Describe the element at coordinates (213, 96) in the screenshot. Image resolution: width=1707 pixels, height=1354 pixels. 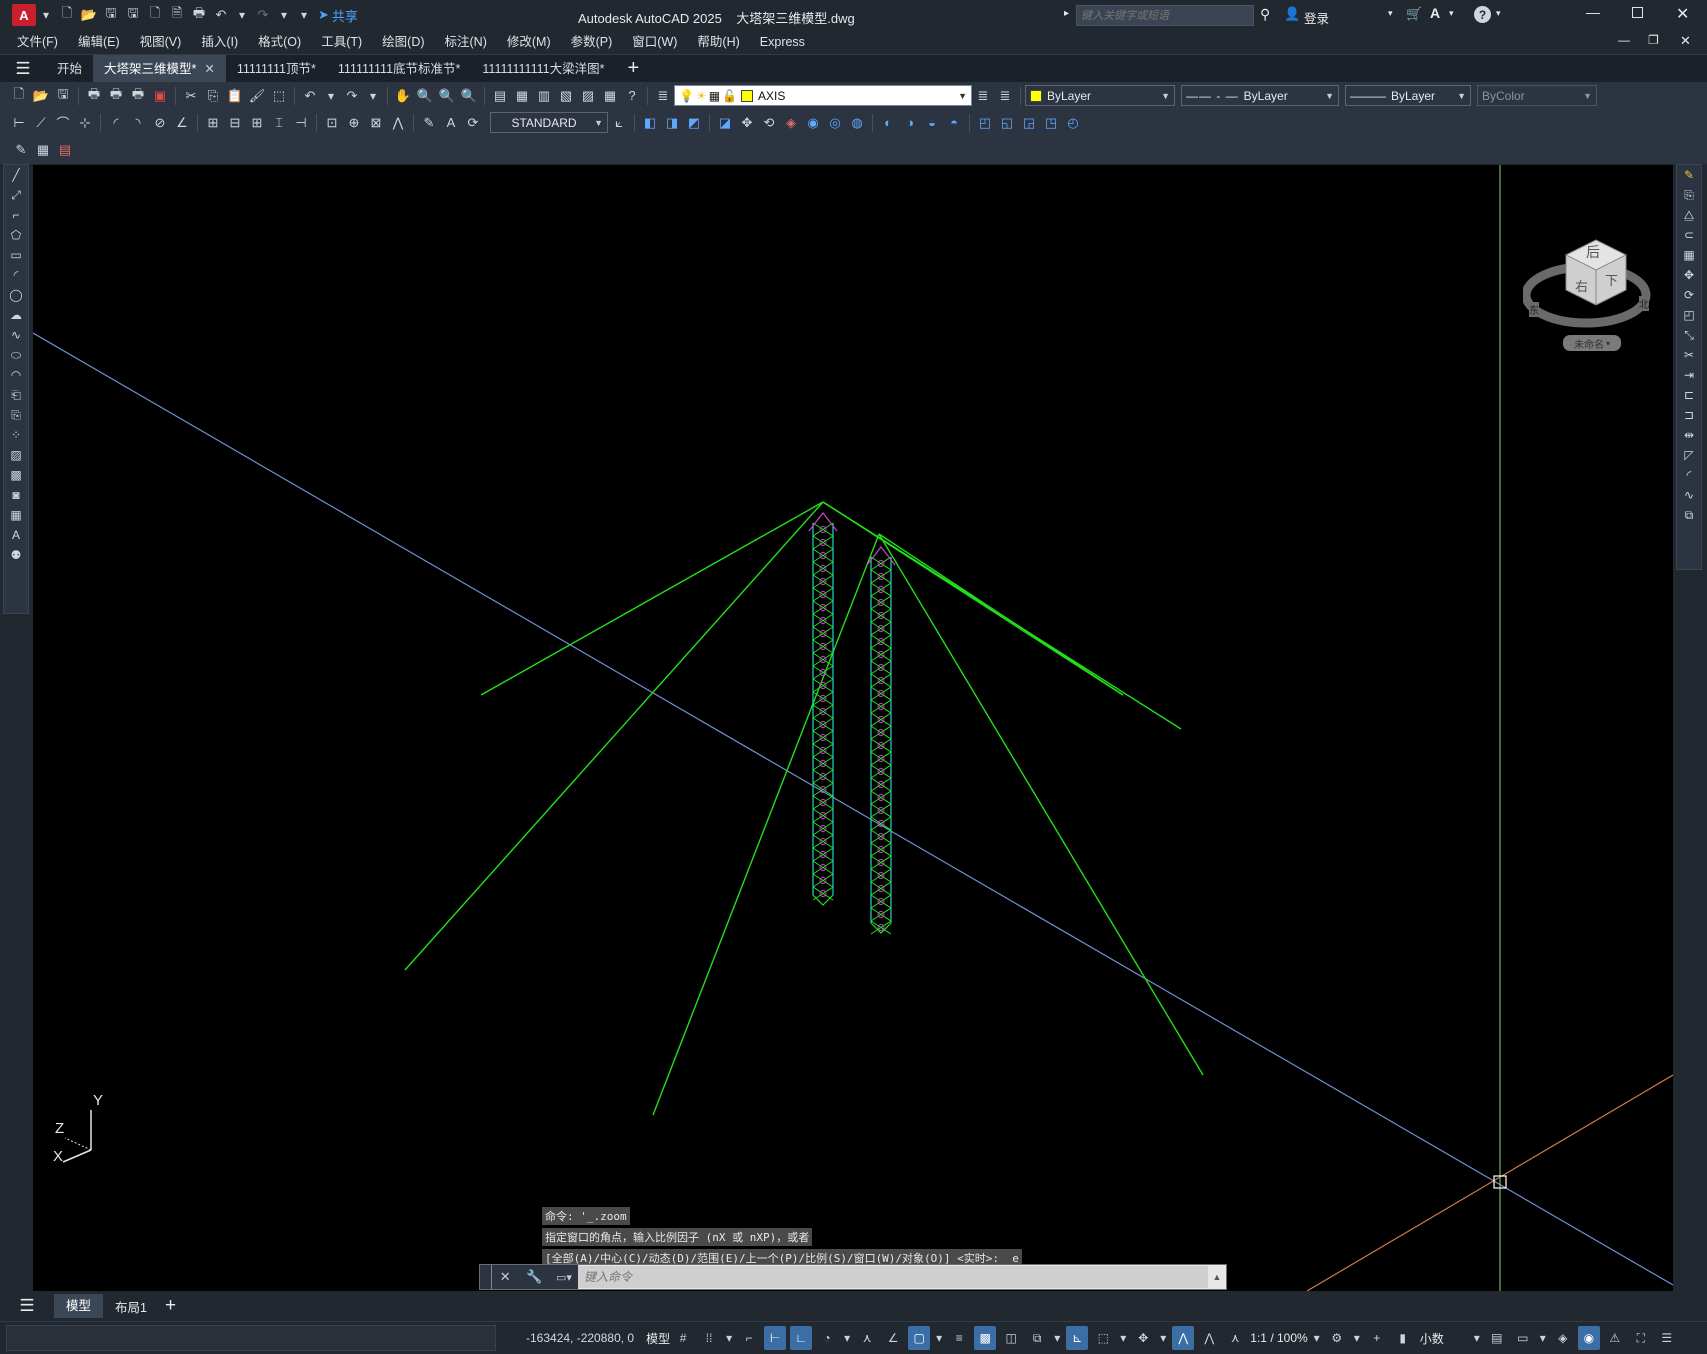
I see `copy-icon: ⎘` at that location.